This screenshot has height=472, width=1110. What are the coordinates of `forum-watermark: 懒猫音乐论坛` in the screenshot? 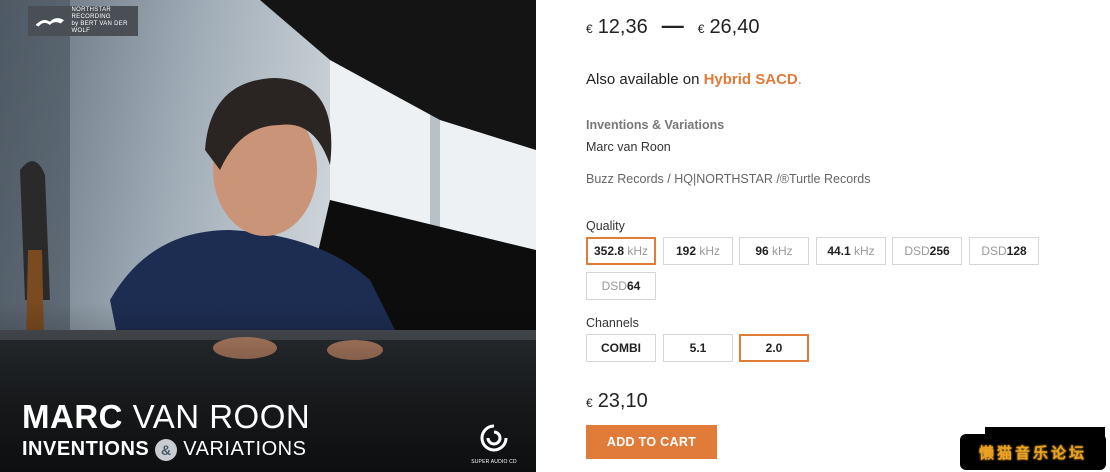 It's located at (1033, 452).